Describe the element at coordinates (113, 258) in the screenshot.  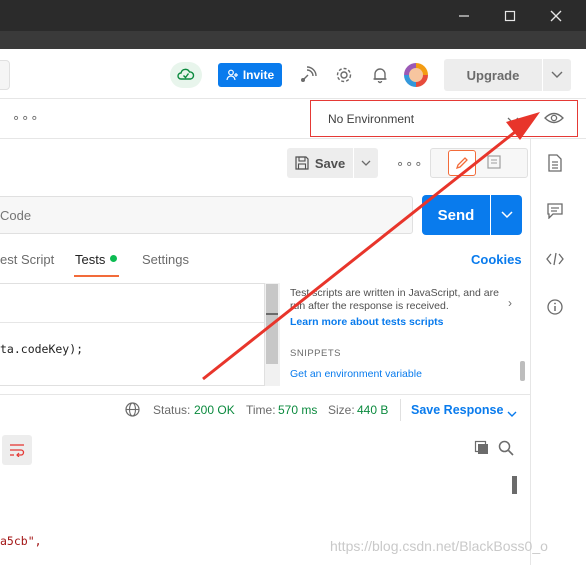
I see `tests-indicator-dot` at that location.